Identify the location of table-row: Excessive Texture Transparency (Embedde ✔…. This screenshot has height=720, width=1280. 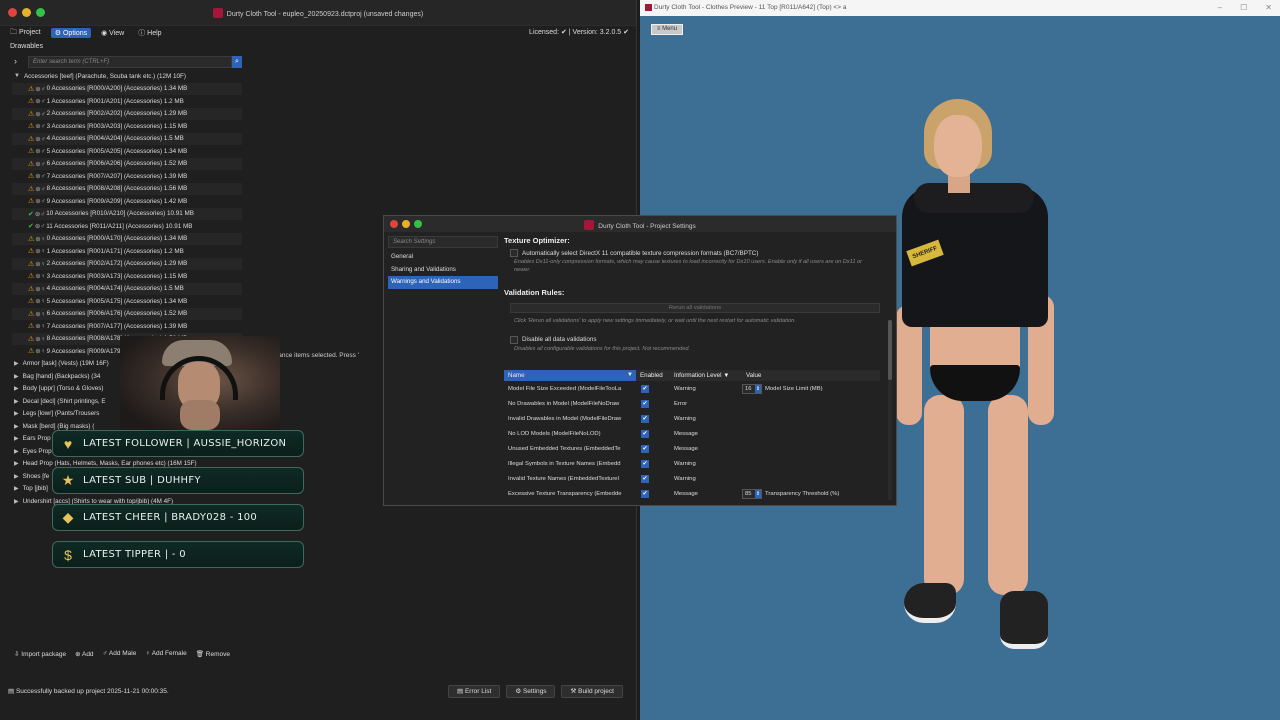
(692, 493).